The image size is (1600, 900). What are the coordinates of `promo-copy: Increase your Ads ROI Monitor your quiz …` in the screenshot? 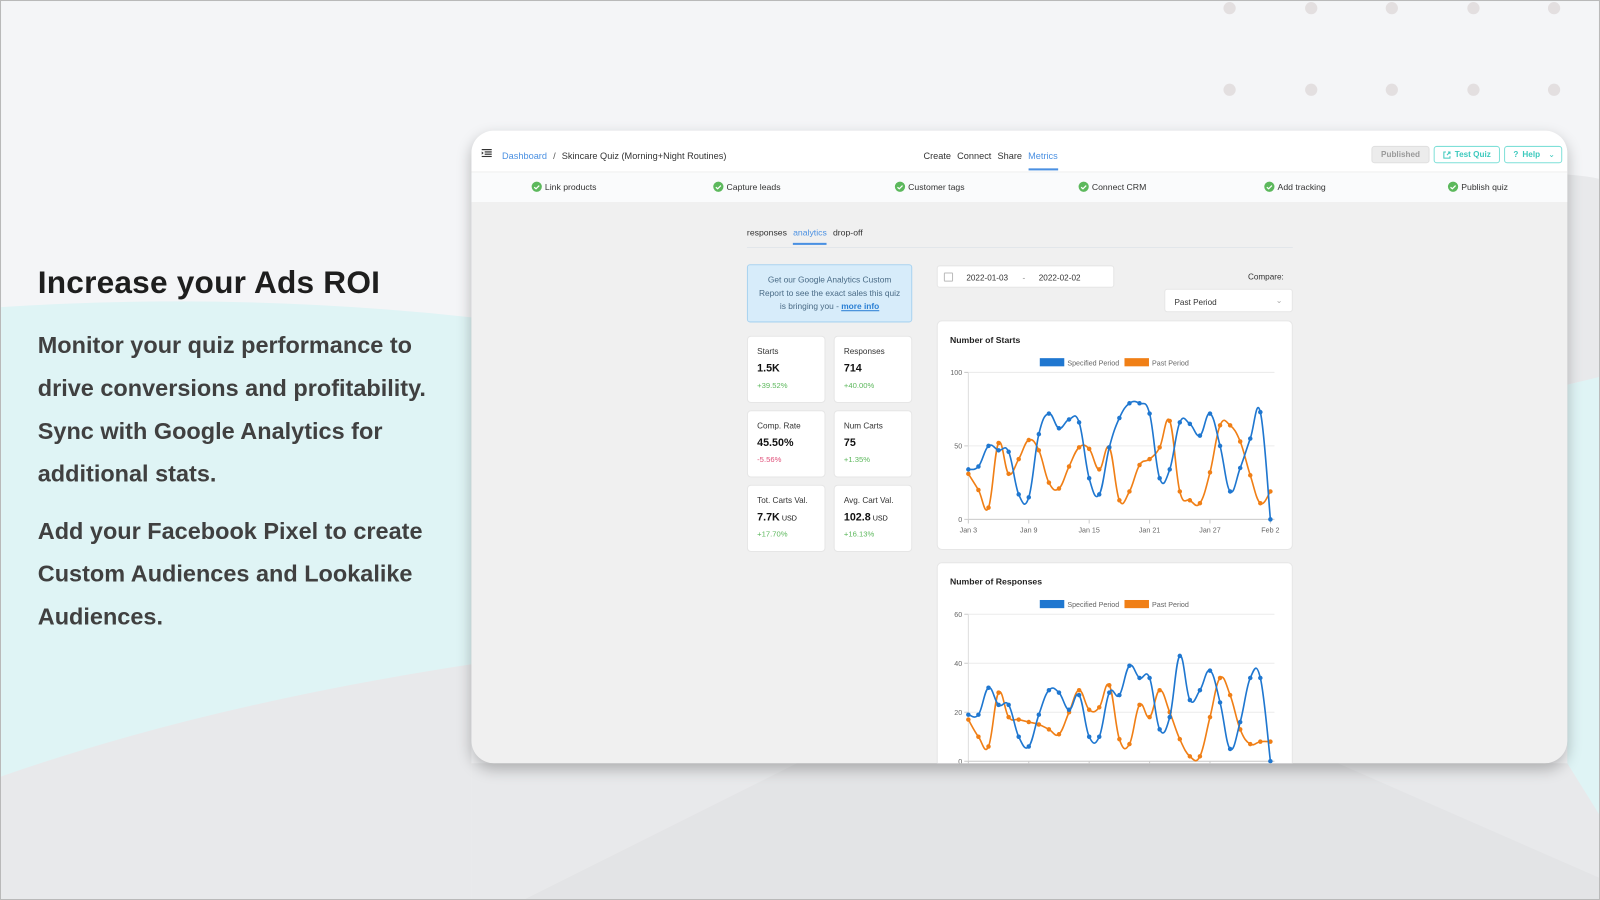 It's located at (252, 458).